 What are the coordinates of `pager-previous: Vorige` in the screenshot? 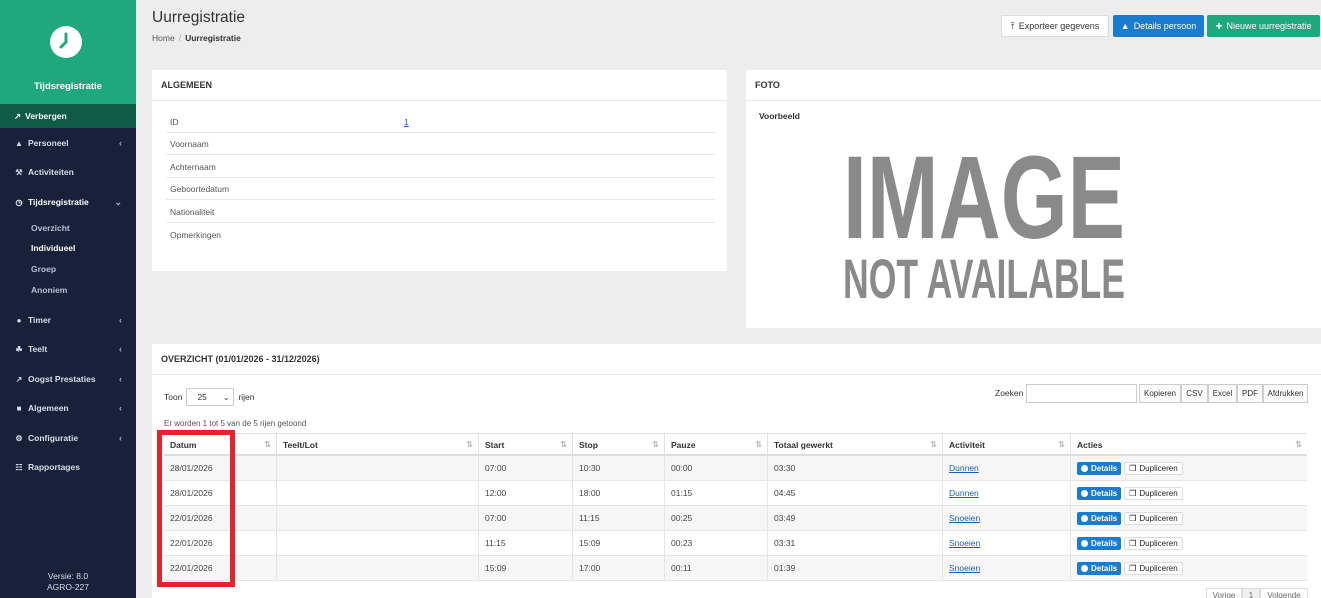 It's located at (1224, 593).